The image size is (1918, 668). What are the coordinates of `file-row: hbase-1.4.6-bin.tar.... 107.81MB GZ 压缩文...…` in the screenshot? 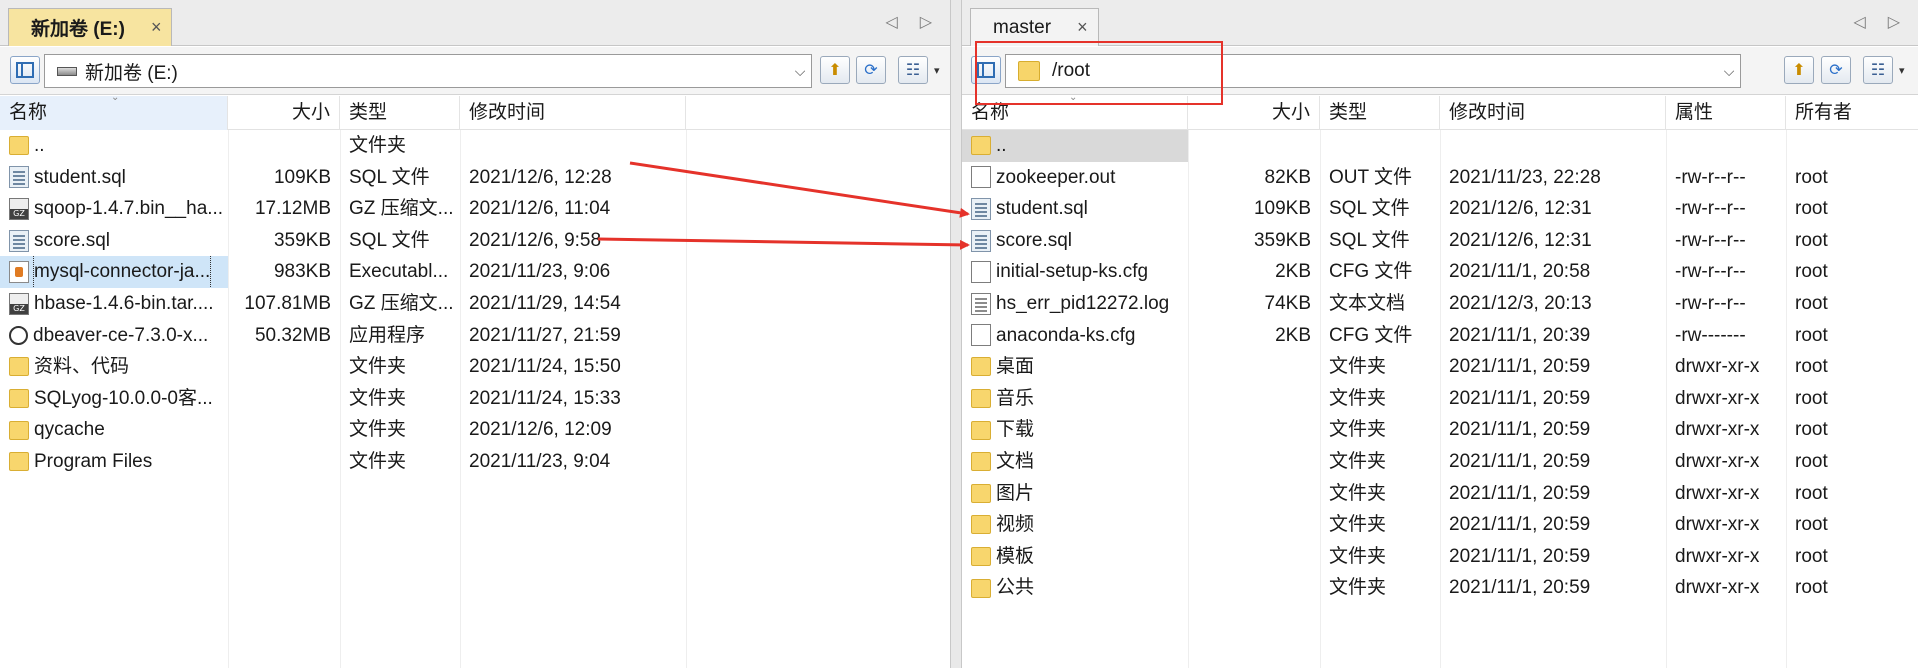 It's located at (475, 304).